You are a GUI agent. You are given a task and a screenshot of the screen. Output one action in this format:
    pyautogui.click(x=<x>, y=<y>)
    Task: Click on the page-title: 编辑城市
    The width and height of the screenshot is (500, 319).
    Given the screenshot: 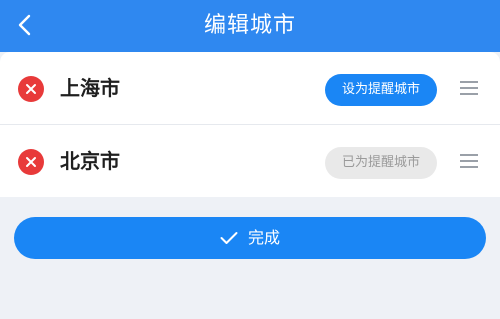 What is the action you would take?
    pyautogui.click(x=249, y=25)
    